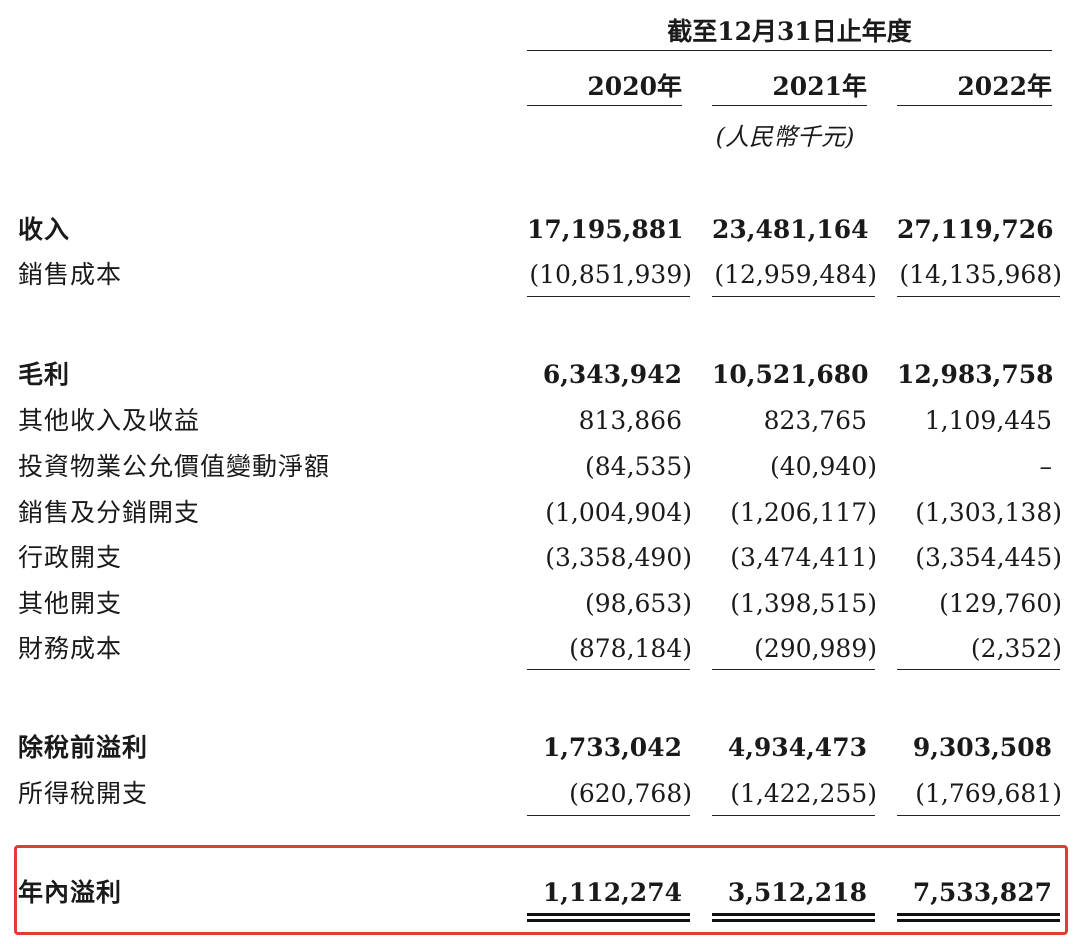  Describe the element at coordinates (975, 229) in the screenshot. I see `row-value: 27,119,726` at that location.